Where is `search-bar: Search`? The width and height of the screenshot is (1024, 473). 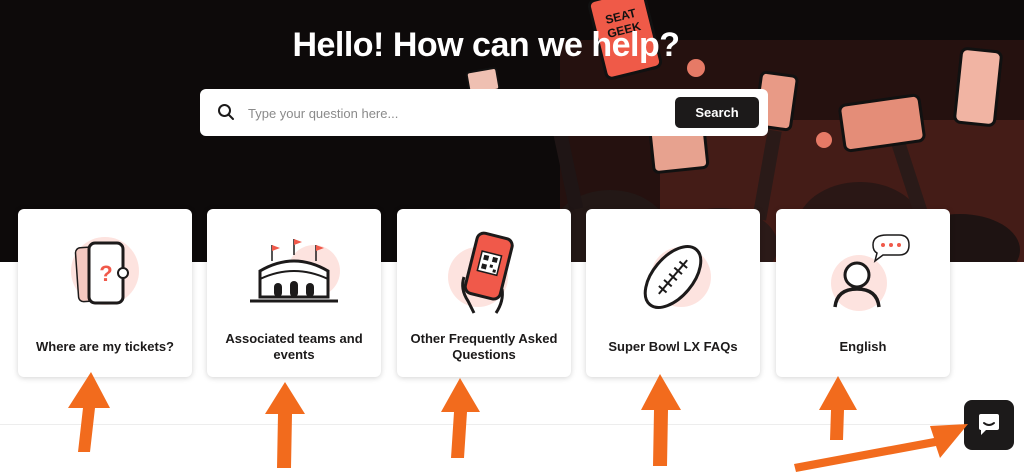 search-bar: Search is located at coordinates (484, 112).